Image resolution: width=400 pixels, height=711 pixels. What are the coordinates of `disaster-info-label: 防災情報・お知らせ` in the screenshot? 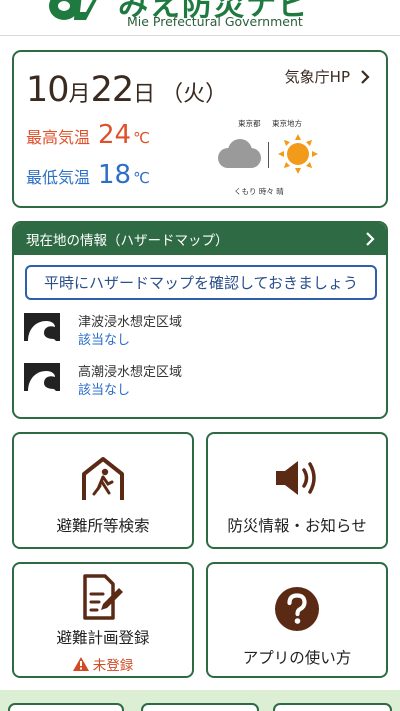 It's located at (297, 526).